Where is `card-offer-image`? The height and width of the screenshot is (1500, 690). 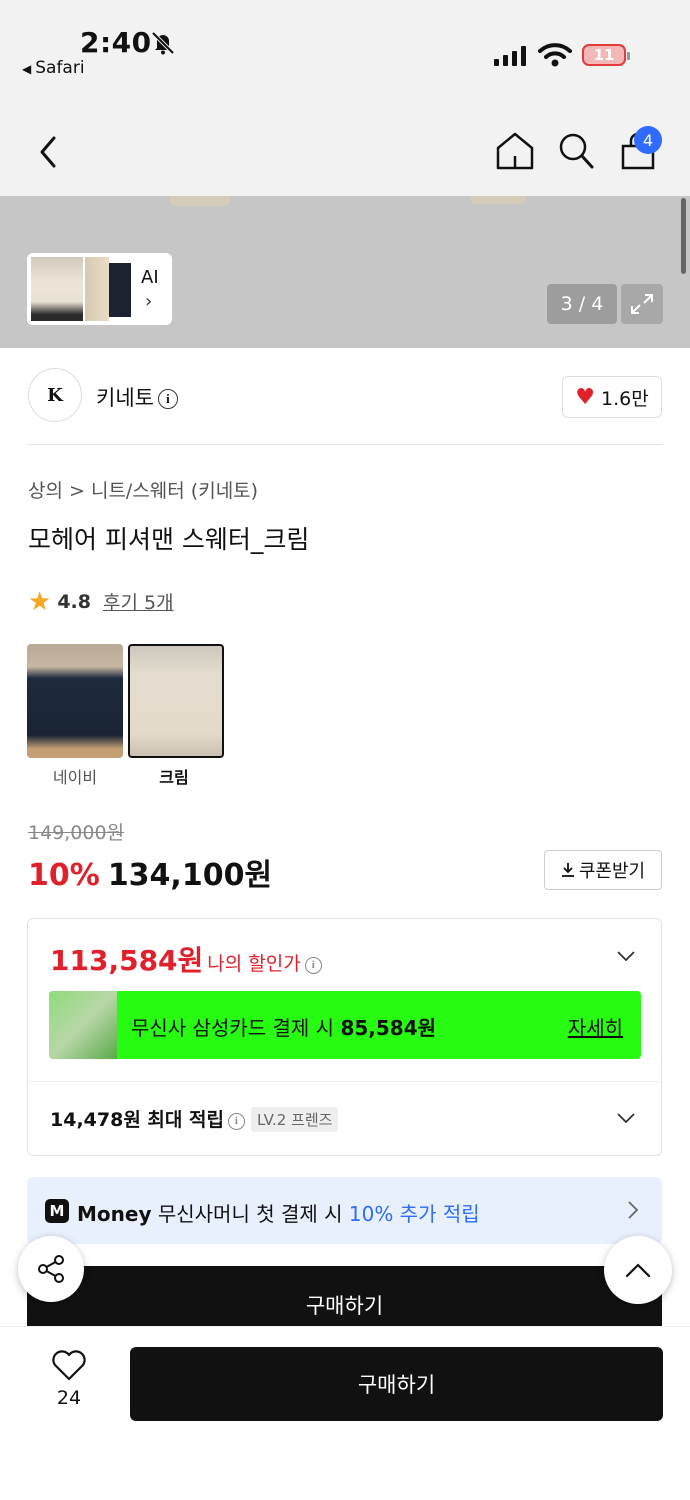
card-offer-image is located at coordinates (83, 1025).